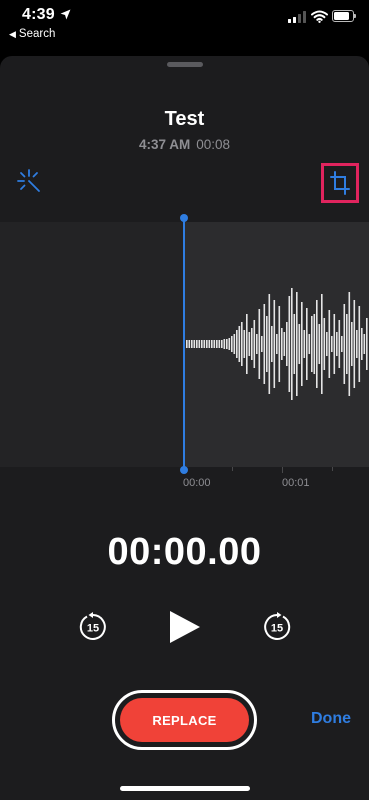  I want to click on play-button, so click(184, 627).